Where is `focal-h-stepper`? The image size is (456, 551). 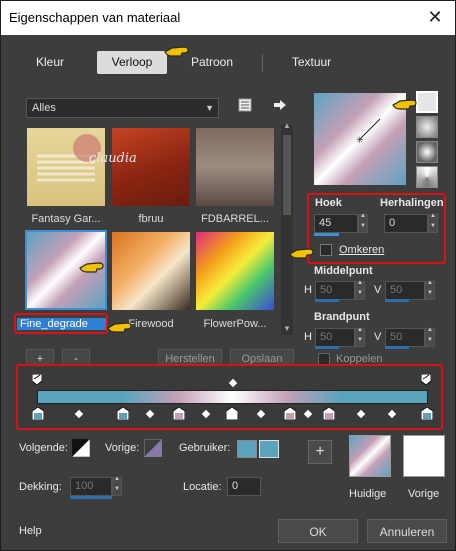 focal-h-stepper is located at coordinates (360, 337).